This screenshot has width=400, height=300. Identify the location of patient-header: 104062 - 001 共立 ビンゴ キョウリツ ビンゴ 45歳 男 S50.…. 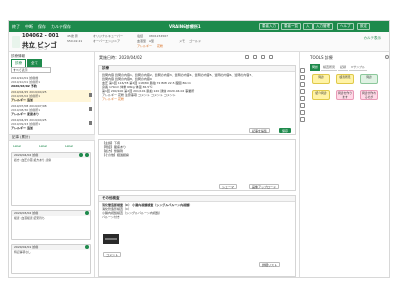
(199, 42).